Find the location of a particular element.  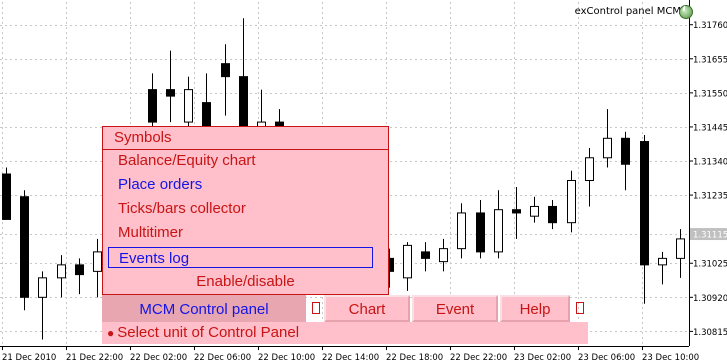

enable-disable-button: Enable/disable is located at coordinates (245, 281).